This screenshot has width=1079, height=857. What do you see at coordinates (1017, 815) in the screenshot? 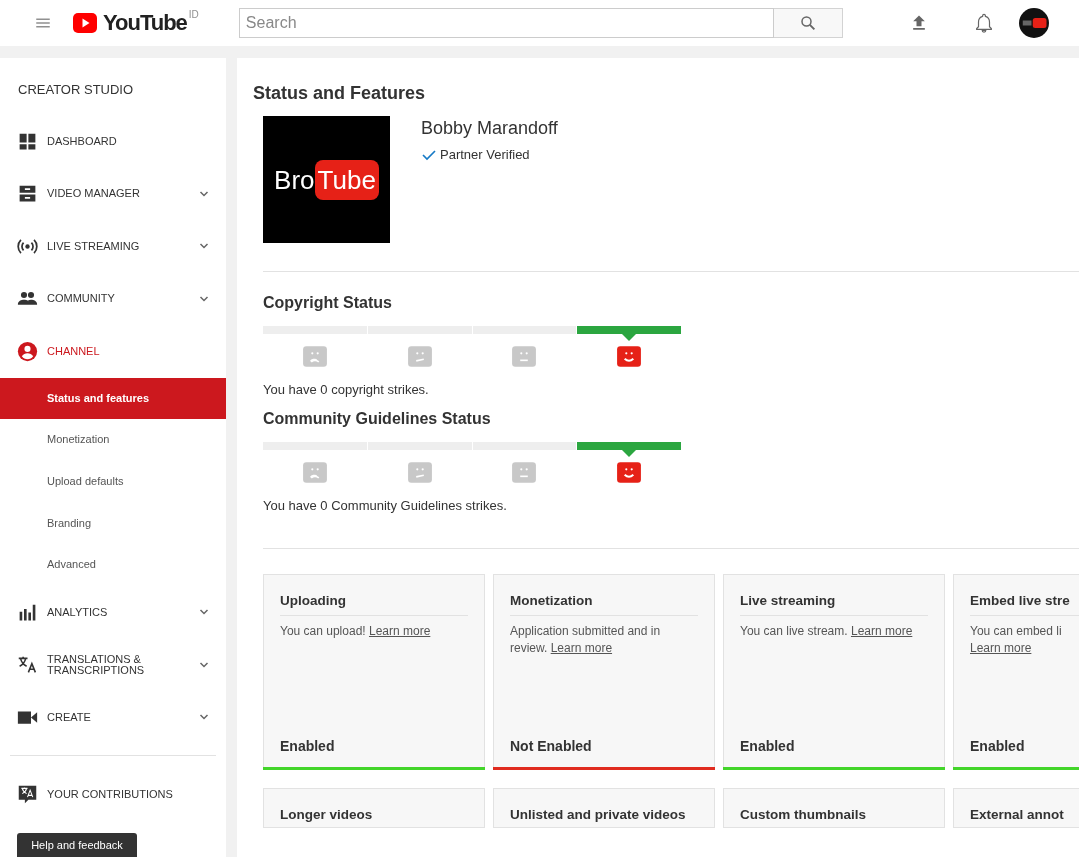
I see `card-title: External annot` at bounding box center [1017, 815].